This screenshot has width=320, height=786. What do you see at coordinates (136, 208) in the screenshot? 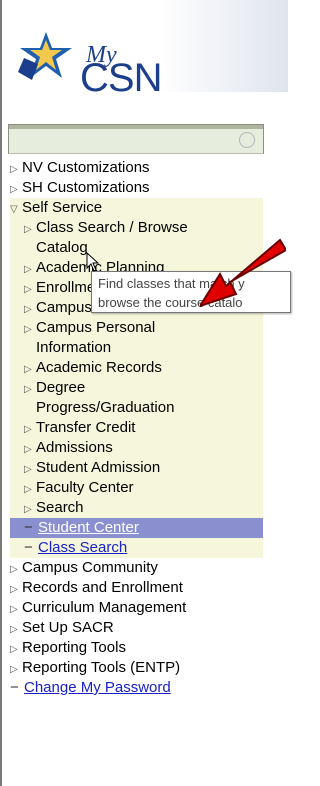
I see `menu-item-self-service: ▽ Self Service` at bounding box center [136, 208].